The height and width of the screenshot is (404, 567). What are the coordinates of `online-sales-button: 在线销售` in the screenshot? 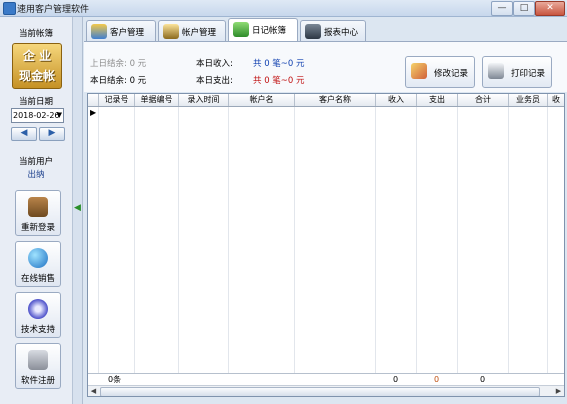 It's located at (38, 264).